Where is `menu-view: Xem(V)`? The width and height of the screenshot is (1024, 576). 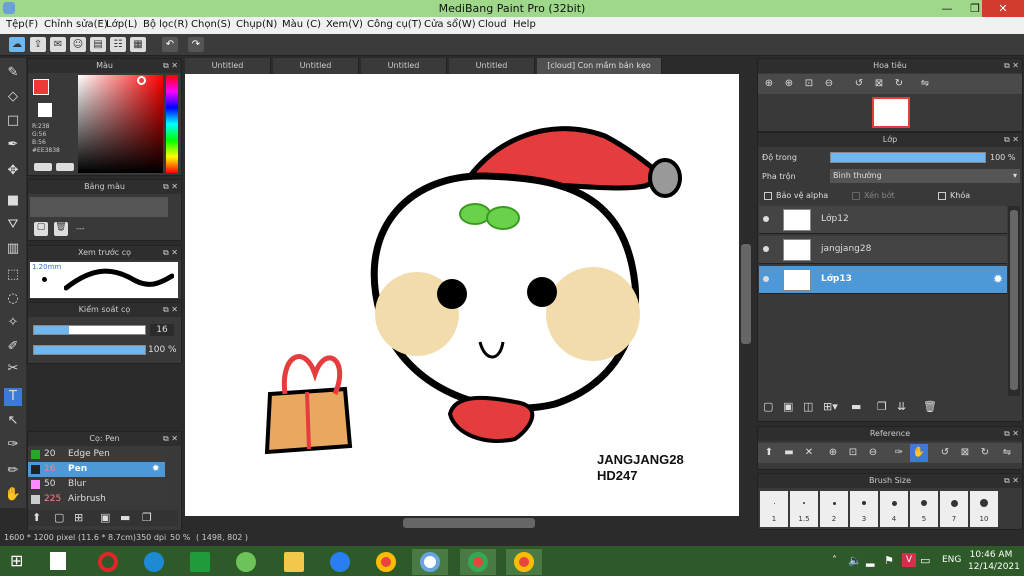 menu-view: Xem(V) is located at coordinates (344, 24).